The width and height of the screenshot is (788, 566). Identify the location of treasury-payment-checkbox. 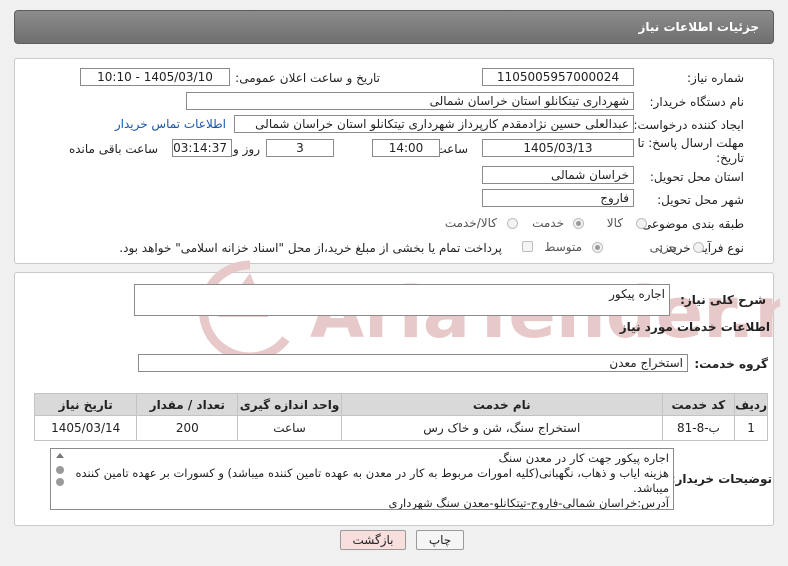
(527, 246).